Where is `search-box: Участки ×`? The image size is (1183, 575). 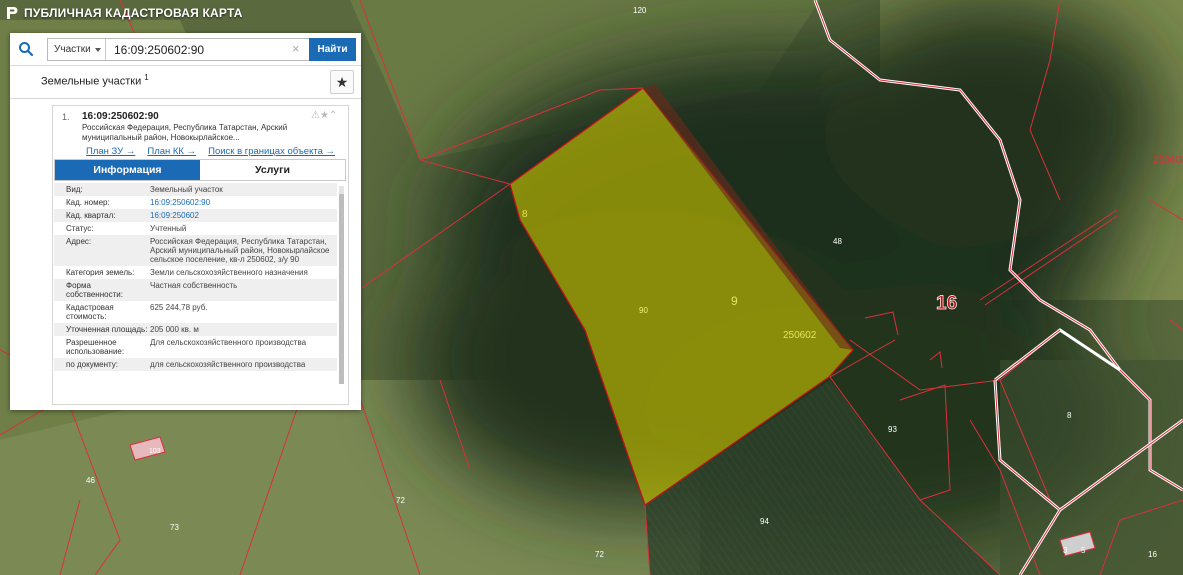 search-box: Участки × is located at coordinates (180, 49).